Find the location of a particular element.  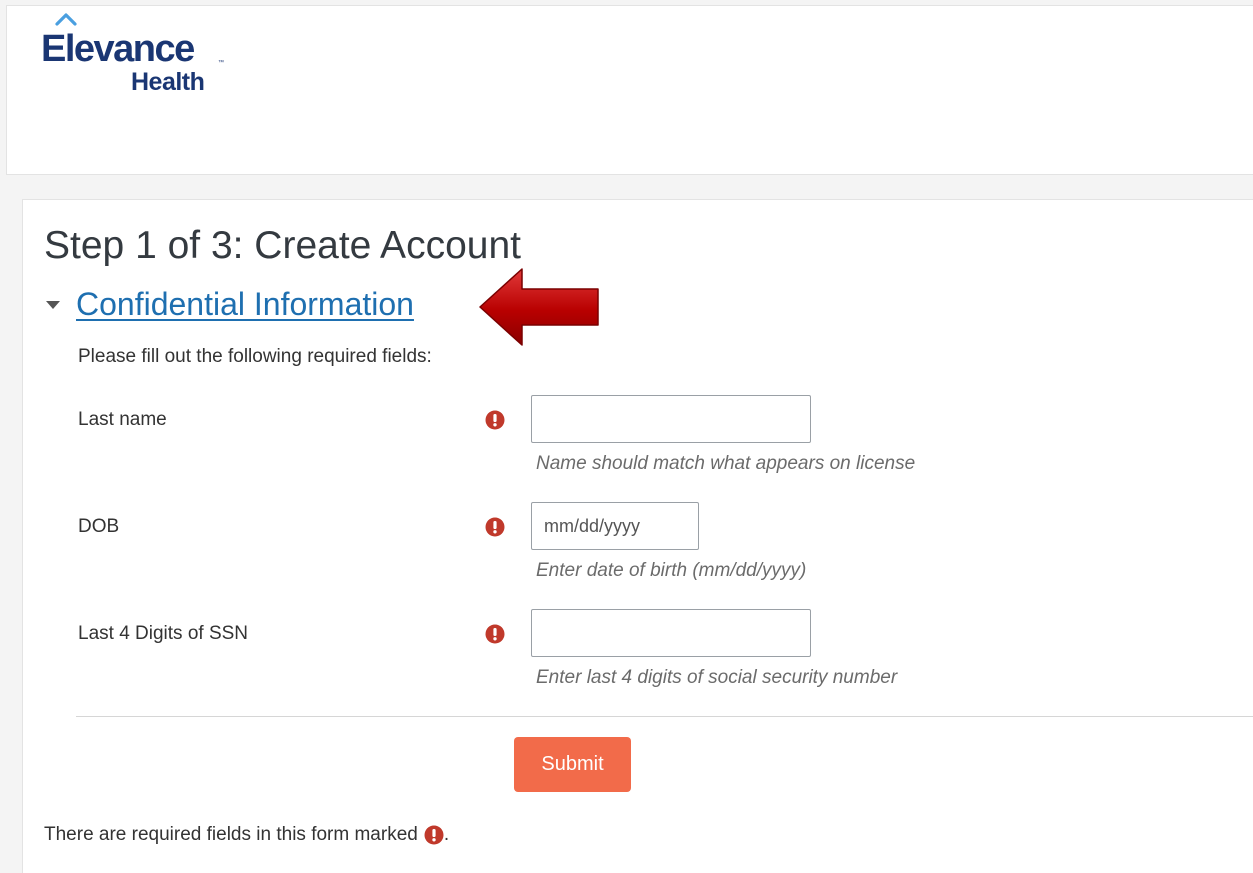

logo-caret-icon is located at coordinates (66, 19).